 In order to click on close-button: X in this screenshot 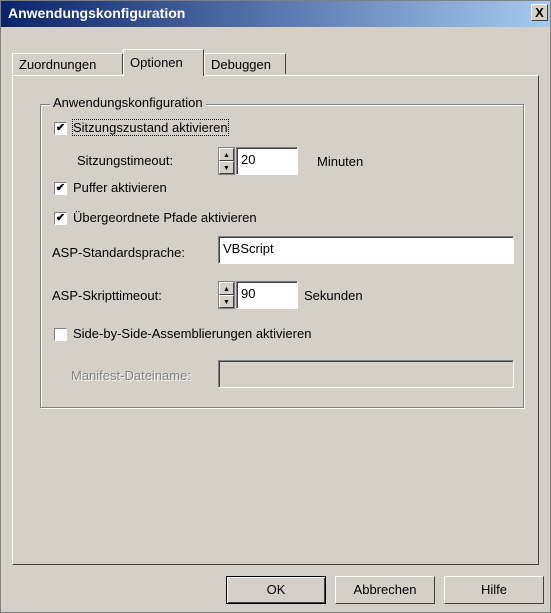, I will do `click(539, 12)`.